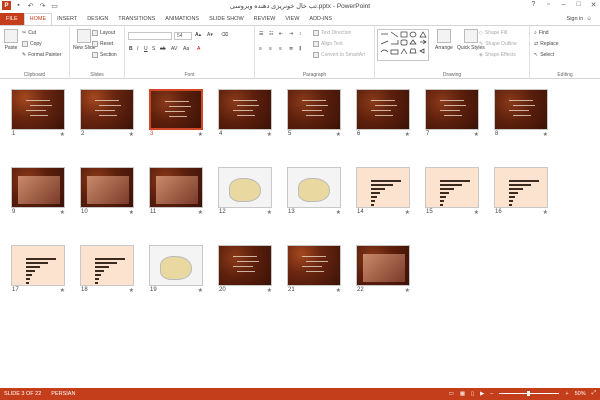 This screenshot has width=600, height=400. I want to click on tab-file: FILE, so click(12, 19).